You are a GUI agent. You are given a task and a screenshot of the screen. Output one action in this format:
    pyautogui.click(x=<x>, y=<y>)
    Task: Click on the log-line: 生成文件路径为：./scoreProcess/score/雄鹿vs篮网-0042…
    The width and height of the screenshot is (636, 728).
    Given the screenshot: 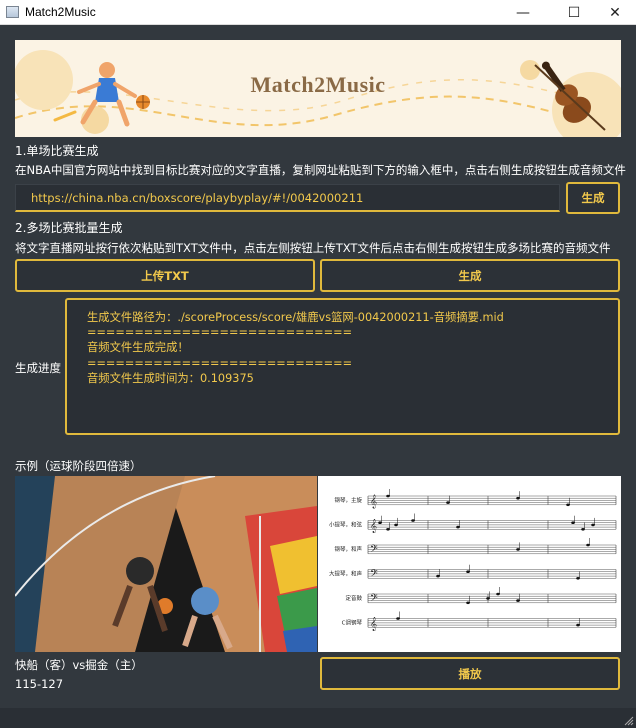 What is the action you would take?
    pyautogui.click(x=295, y=317)
    